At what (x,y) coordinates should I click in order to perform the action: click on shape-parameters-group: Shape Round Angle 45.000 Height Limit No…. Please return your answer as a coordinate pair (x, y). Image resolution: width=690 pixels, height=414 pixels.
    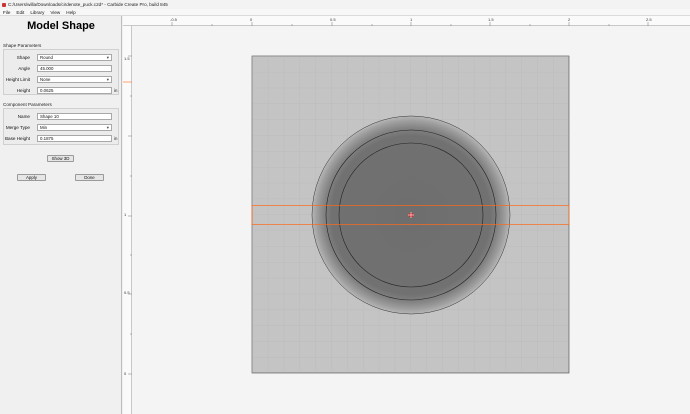
    Looking at the image, I should click on (61, 72).